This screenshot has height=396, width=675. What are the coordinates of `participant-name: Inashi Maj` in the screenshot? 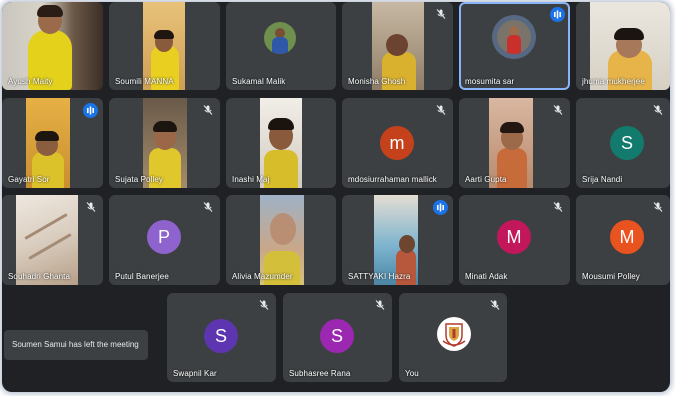 It's located at (251, 179).